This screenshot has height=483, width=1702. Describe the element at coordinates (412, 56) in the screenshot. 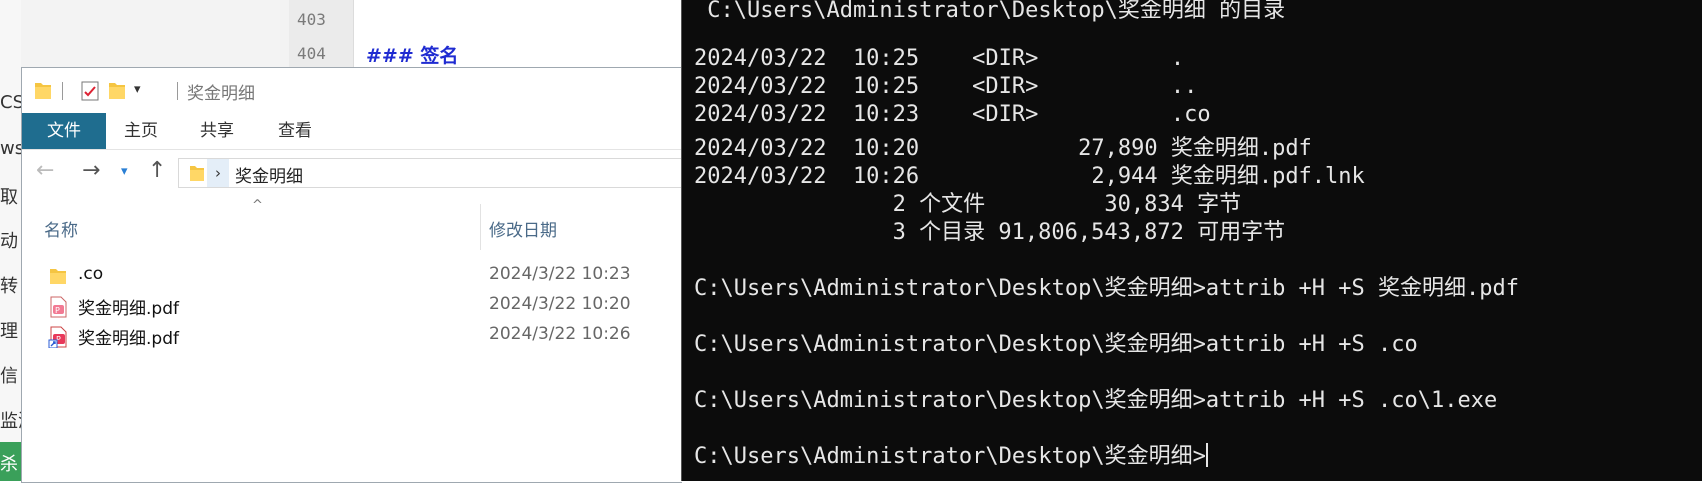

I see `editor-heading-line: ### 签名` at that location.